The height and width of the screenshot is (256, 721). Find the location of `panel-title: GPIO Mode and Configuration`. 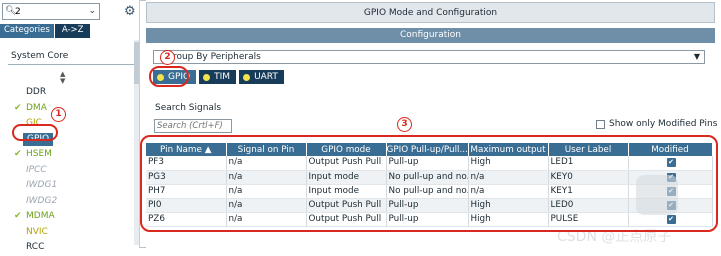

panel-title: GPIO Mode and Configuration is located at coordinates (430, 12).